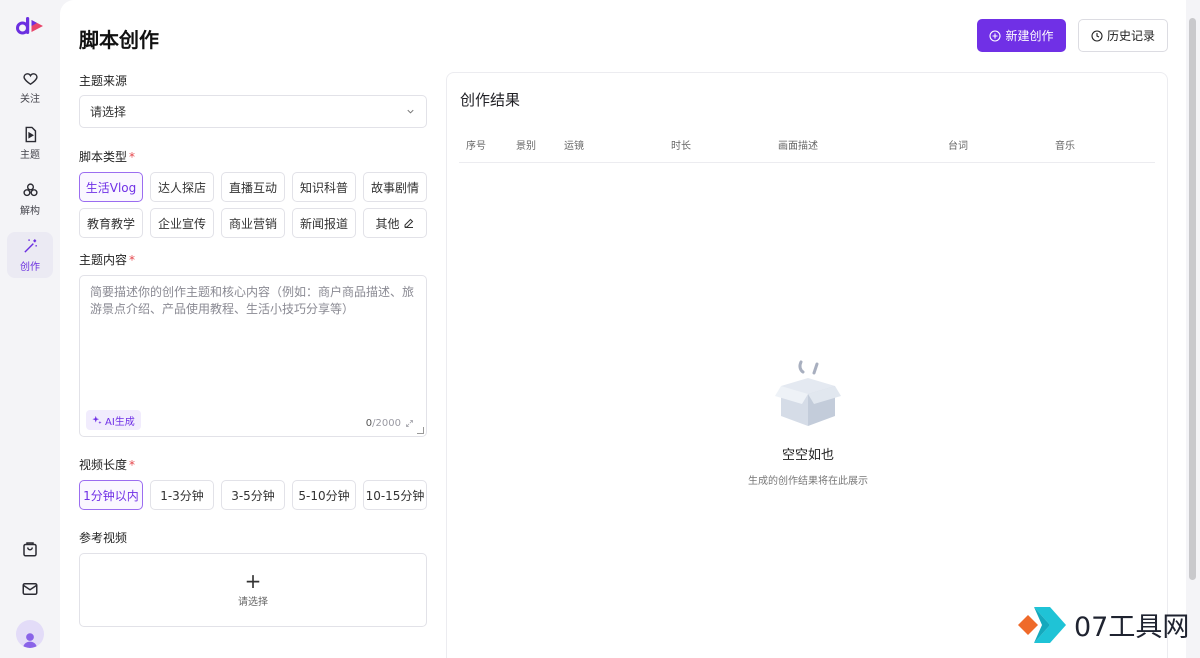  I want to click on script-type-news: 新闻报道, so click(324, 223).